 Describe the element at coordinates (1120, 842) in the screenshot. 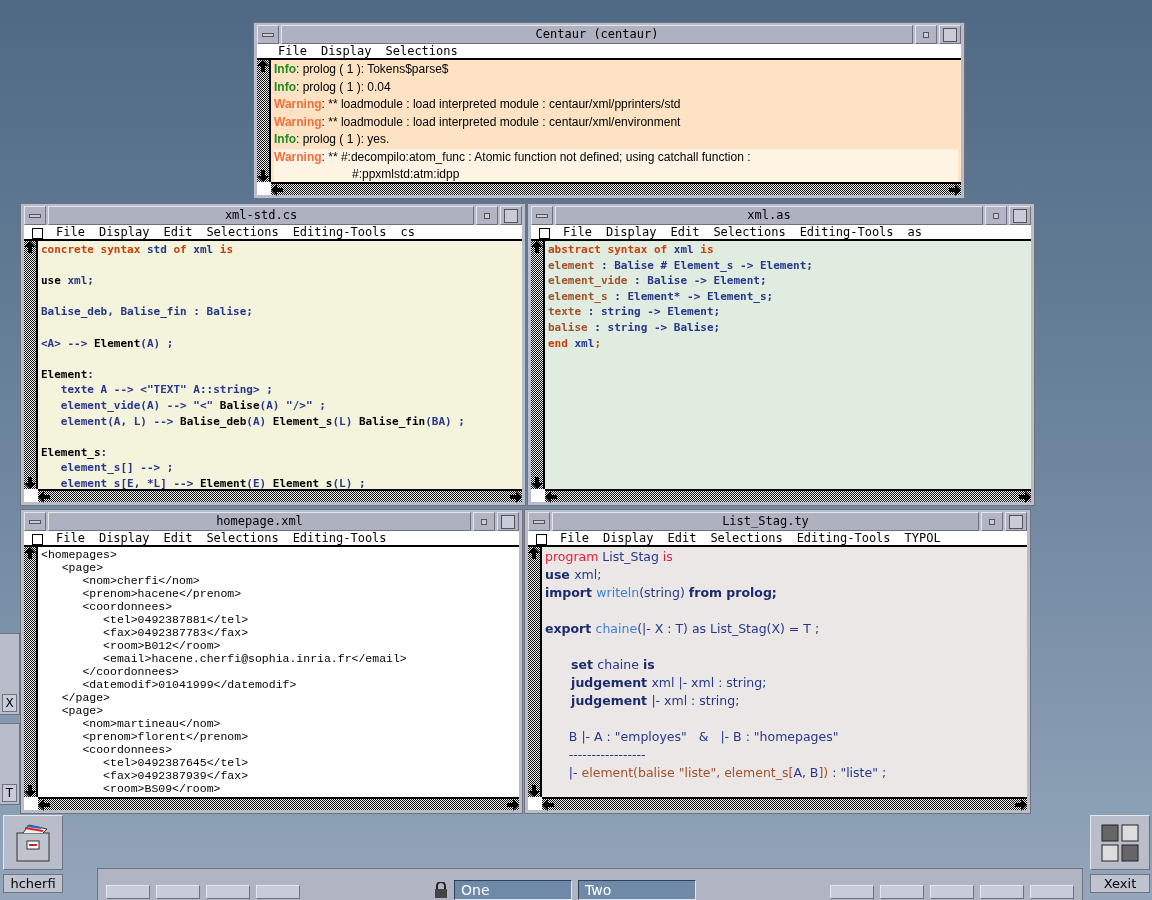

I see `window-grid-icon` at that location.